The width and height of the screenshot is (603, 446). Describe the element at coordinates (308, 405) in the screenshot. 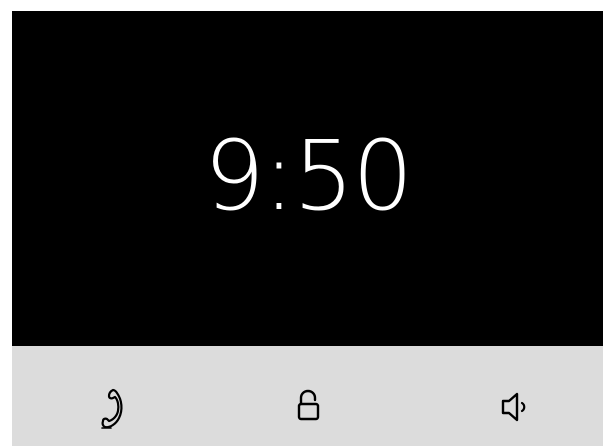

I see `unlock-icon` at that location.